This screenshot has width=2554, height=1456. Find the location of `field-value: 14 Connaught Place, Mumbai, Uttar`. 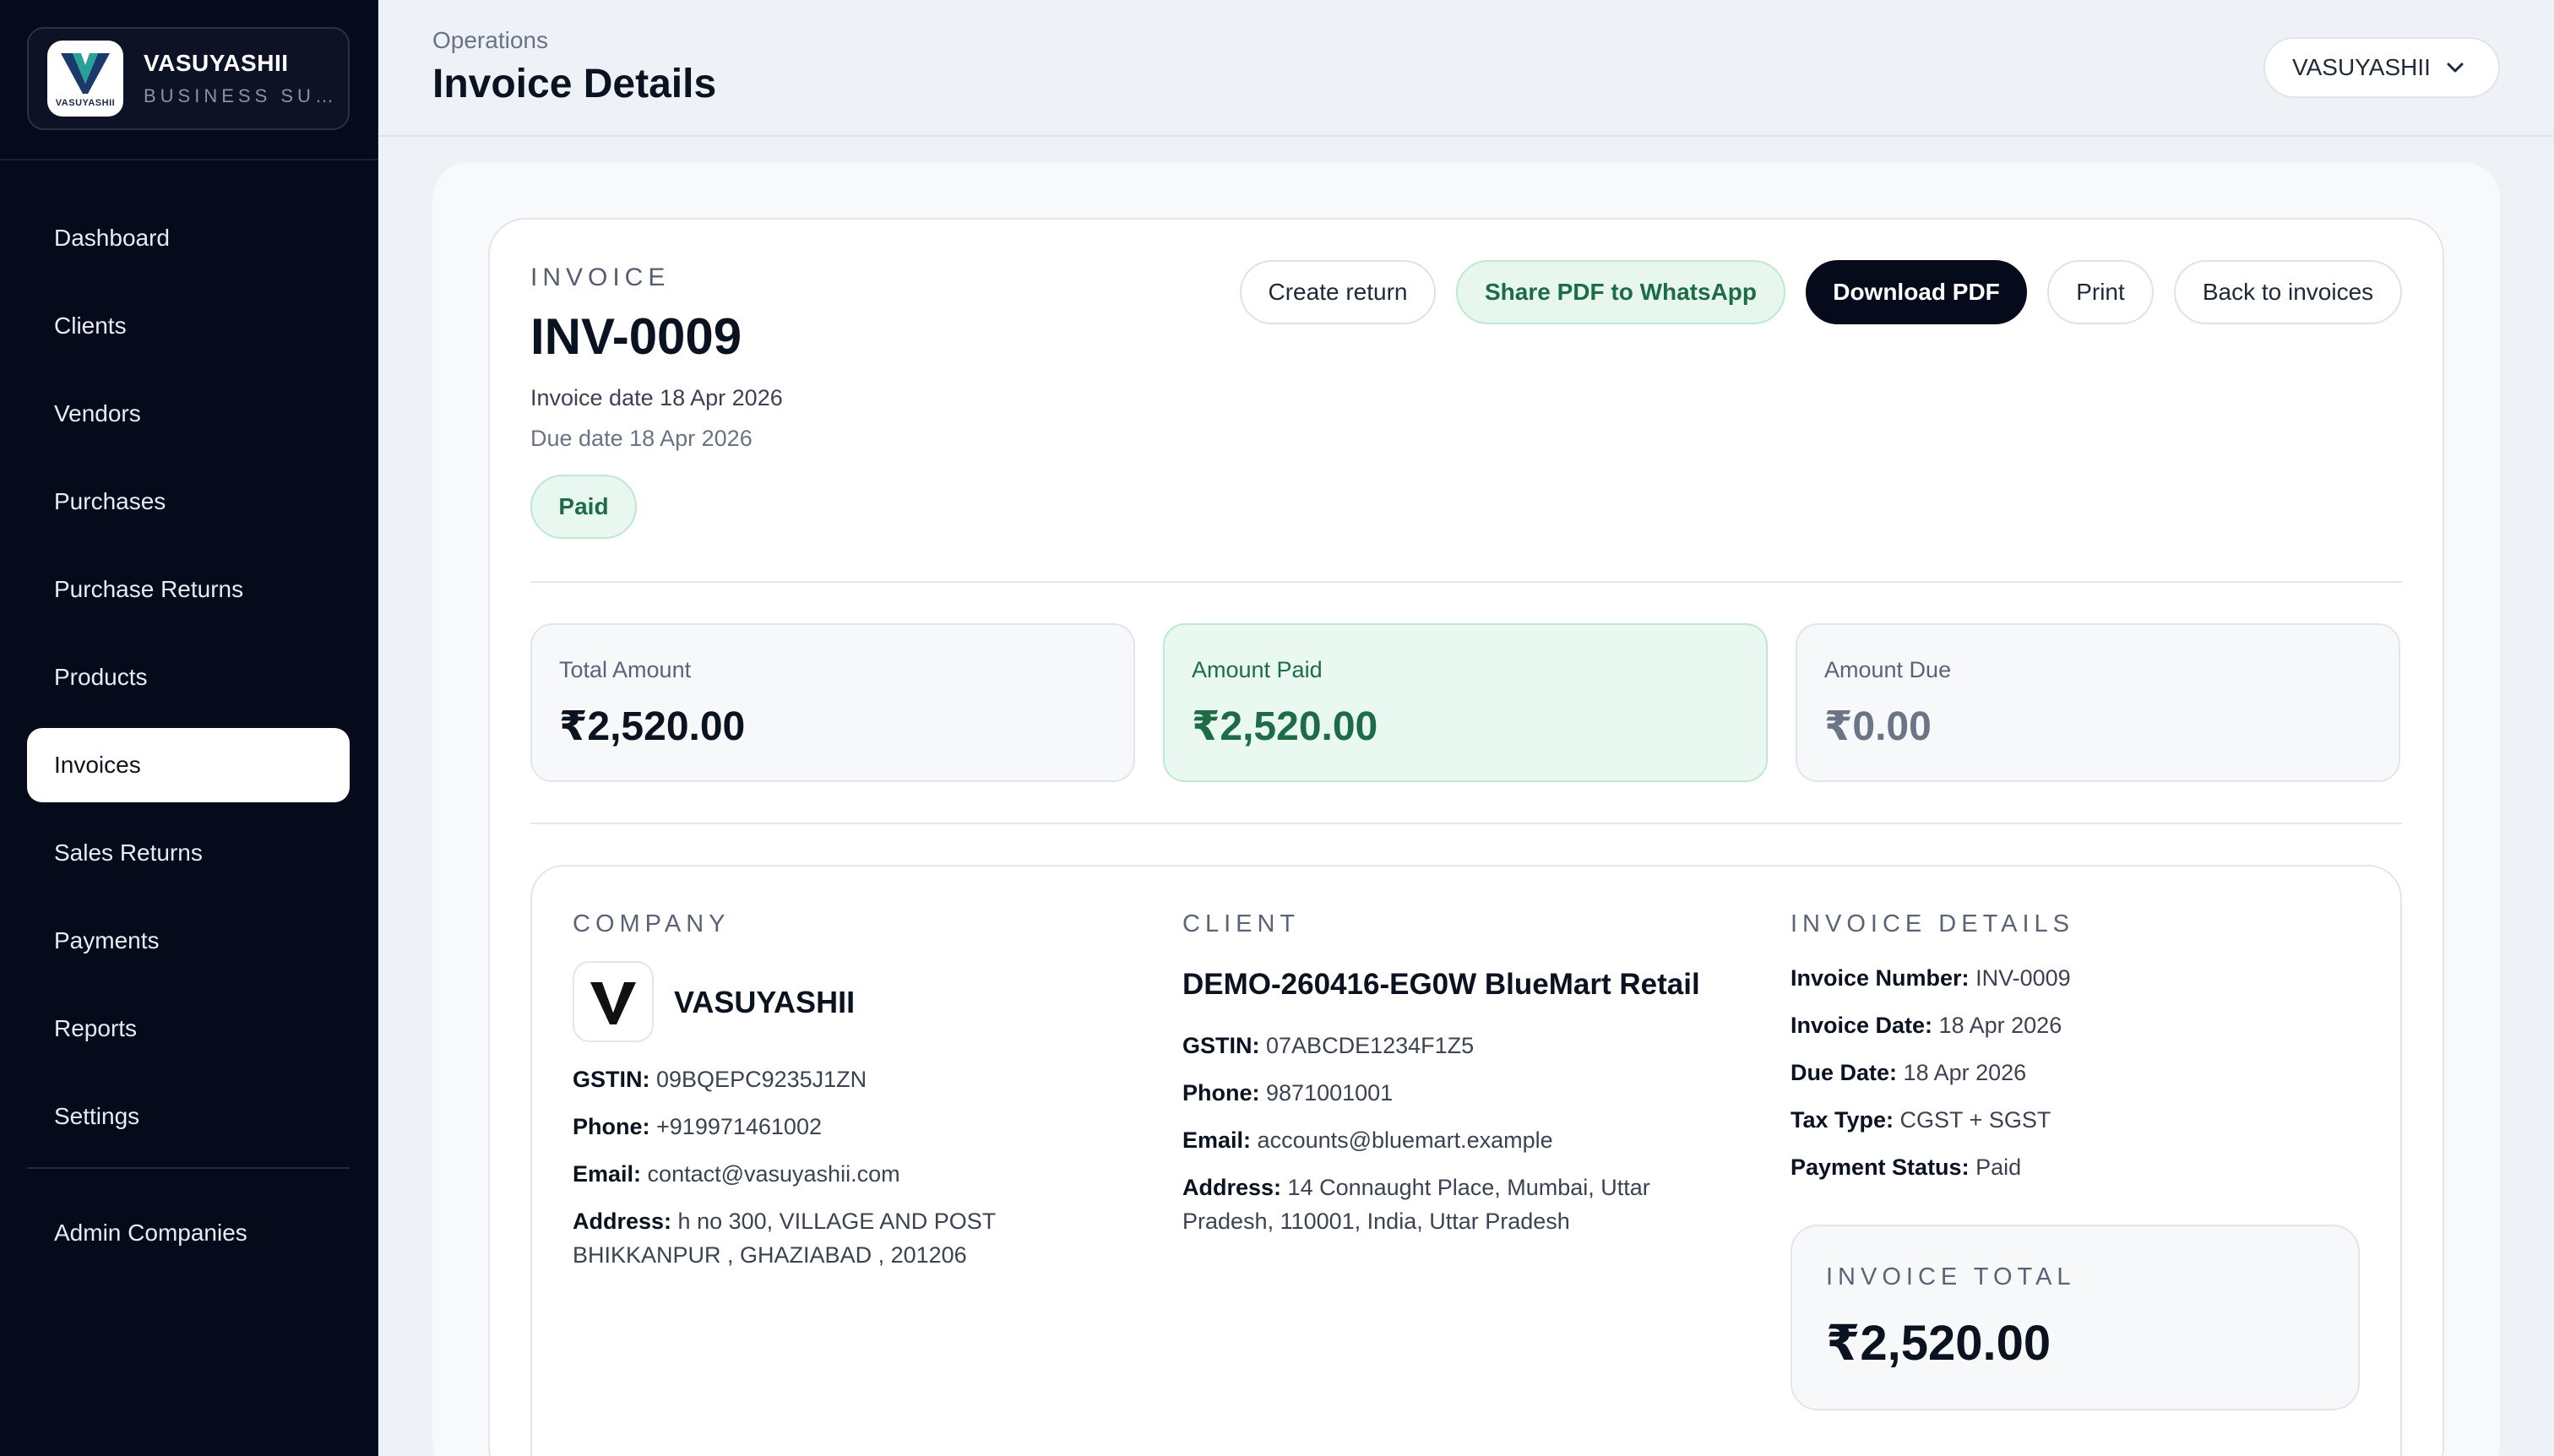

field-value: 14 Connaught Place, Mumbai, Uttar is located at coordinates (1468, 1187).